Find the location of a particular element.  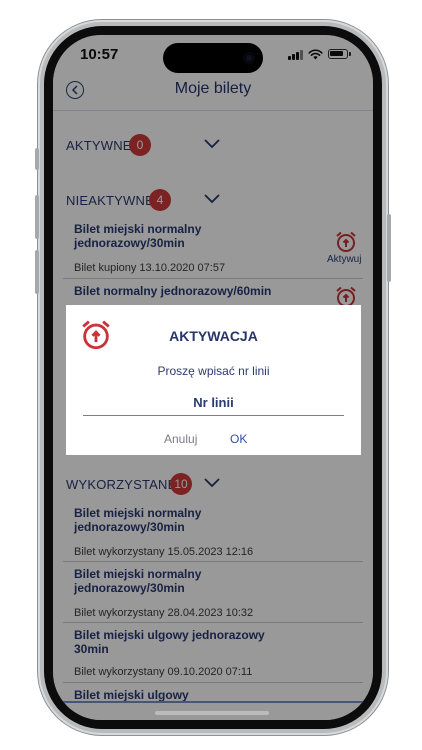

dialog-title: AKTYWACJA is located at coordinates (213, 336).